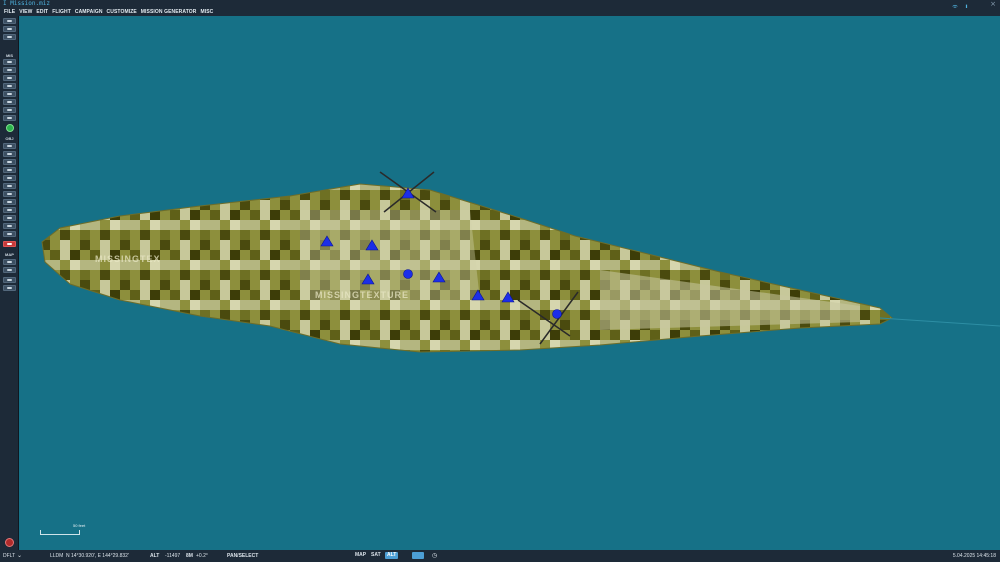  Describe the element at coordinates (434, 556) in the screenshot. I see `clock-icon: ◷` at that location.